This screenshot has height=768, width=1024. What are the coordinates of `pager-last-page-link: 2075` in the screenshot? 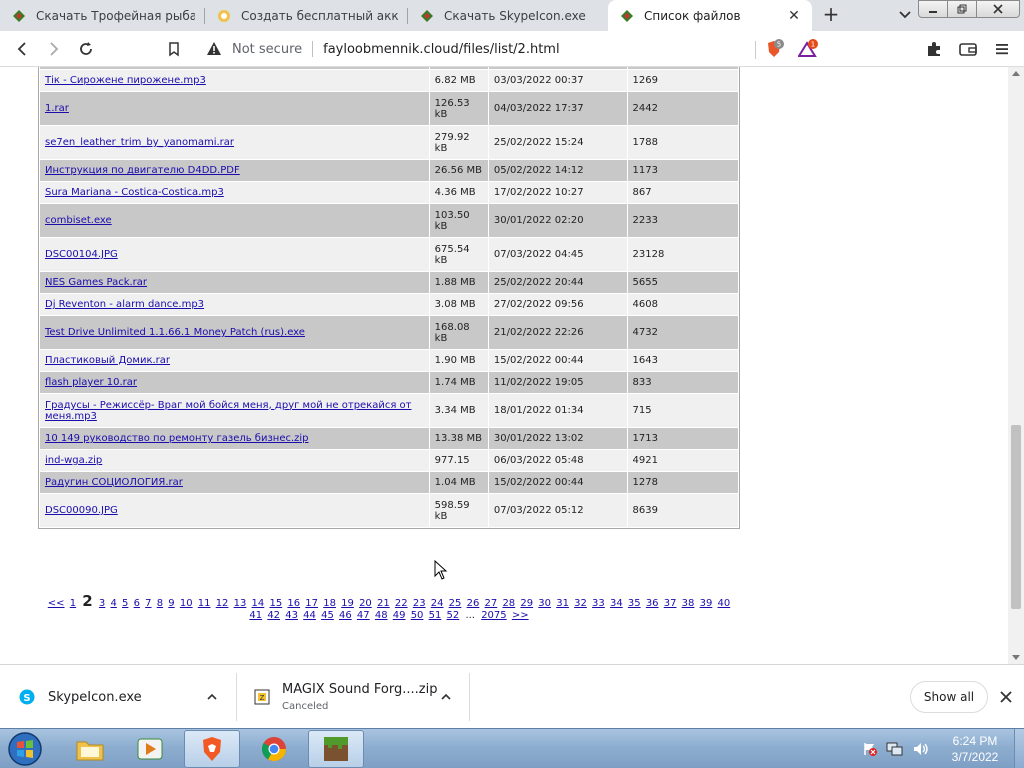 It's located at (493, 615).